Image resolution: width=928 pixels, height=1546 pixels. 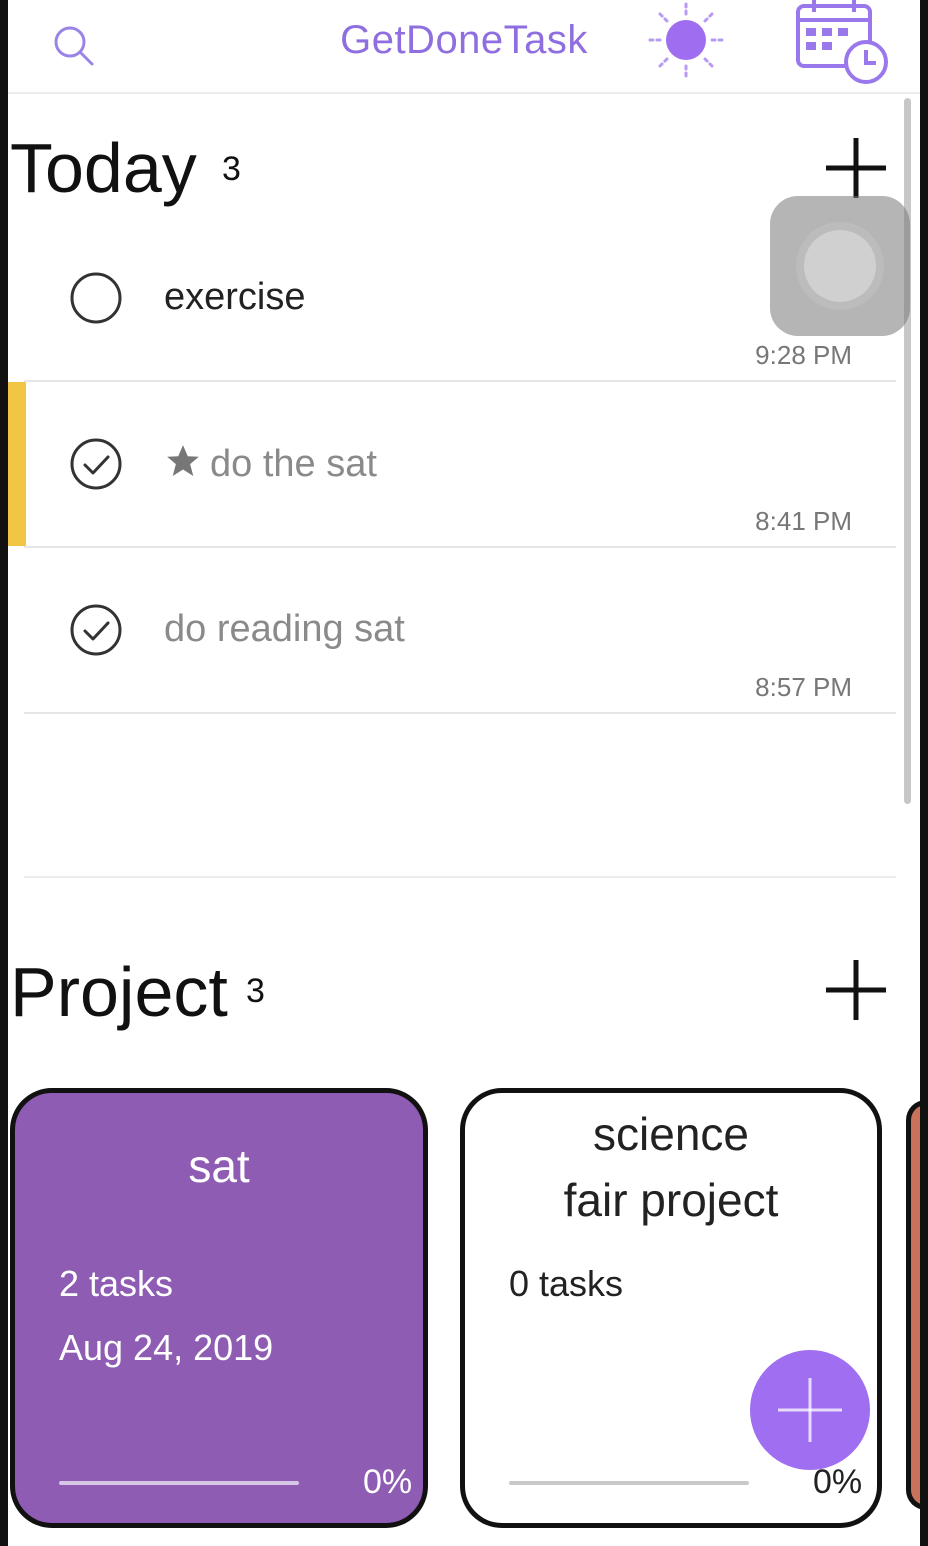 I want to click on empty-task-row, so click(x=460, y=795).